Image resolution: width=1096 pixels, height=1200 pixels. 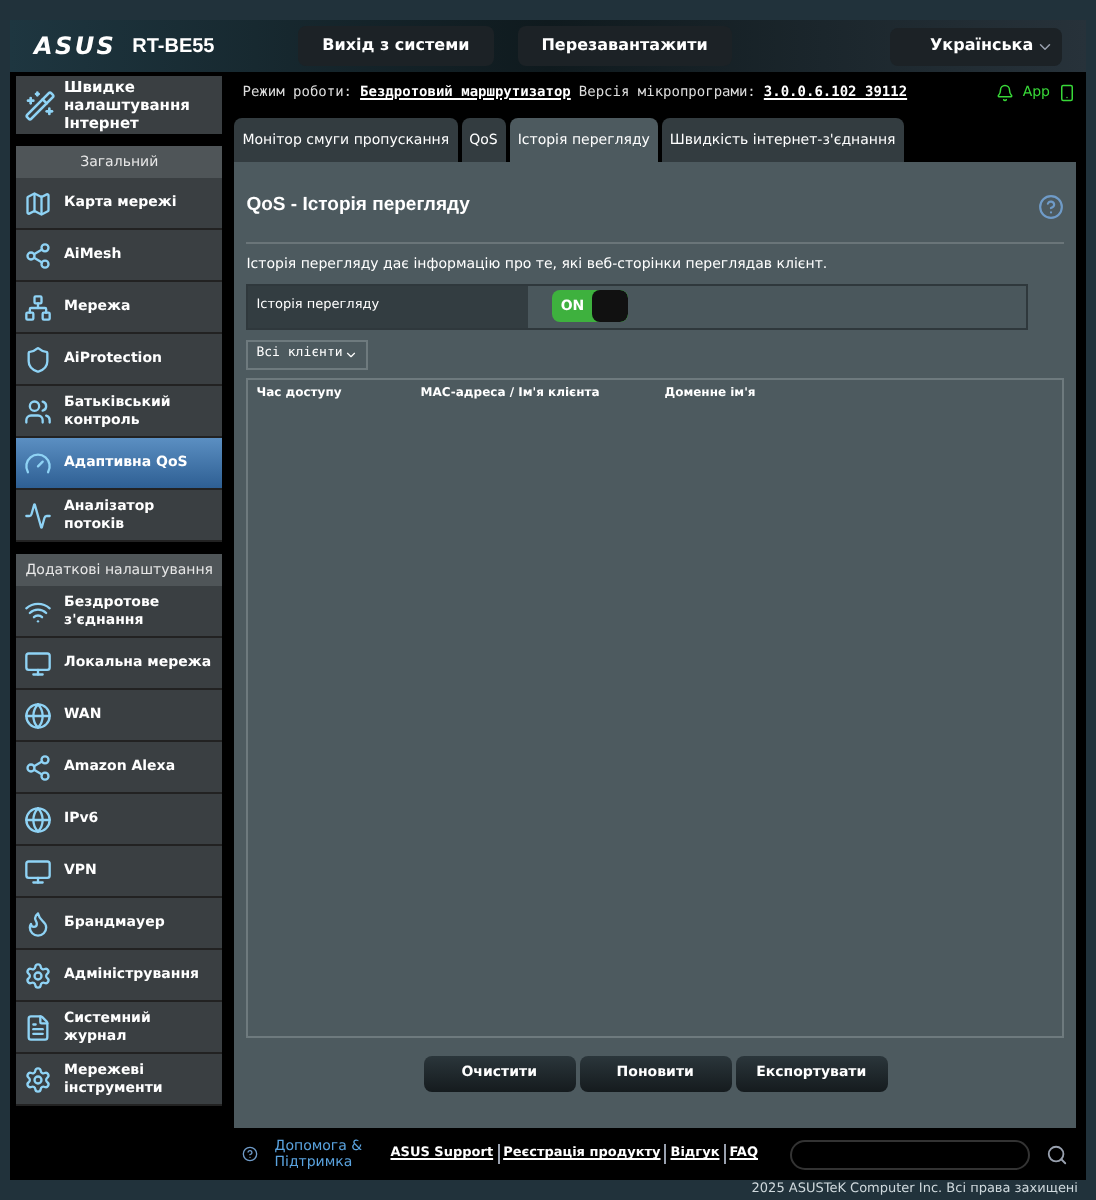 I want to click on wifi-icon, so click(x=38, y=611).